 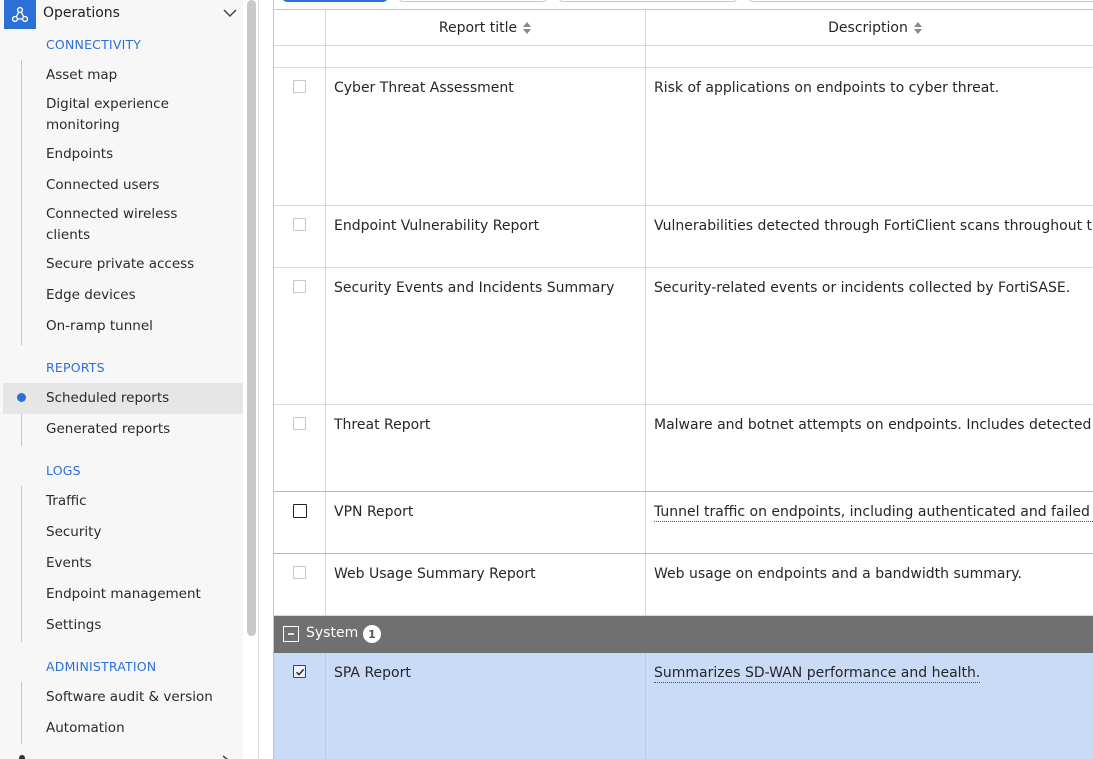 What do you see at coordinates (75, 367) in the screenshot?
I see `section-reports: REPORTS` at bounding box center [75, 367].